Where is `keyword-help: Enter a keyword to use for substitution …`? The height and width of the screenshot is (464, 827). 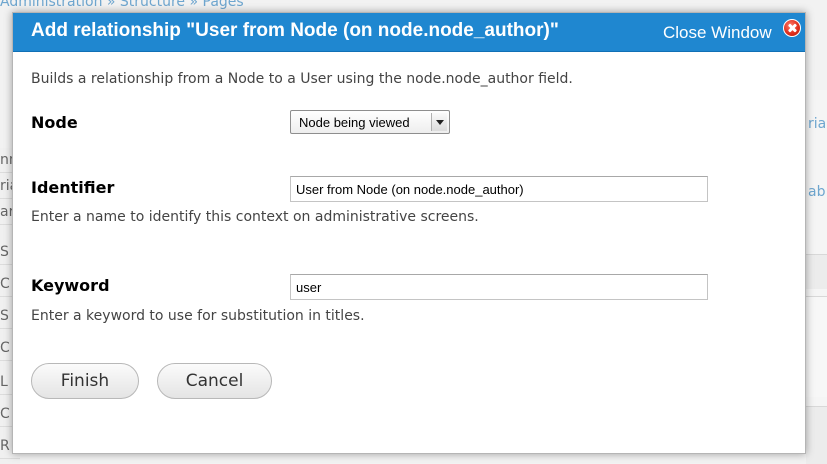 keyword-help: Enter a keyword to use for substitution … is located at coordinates (198, 316).